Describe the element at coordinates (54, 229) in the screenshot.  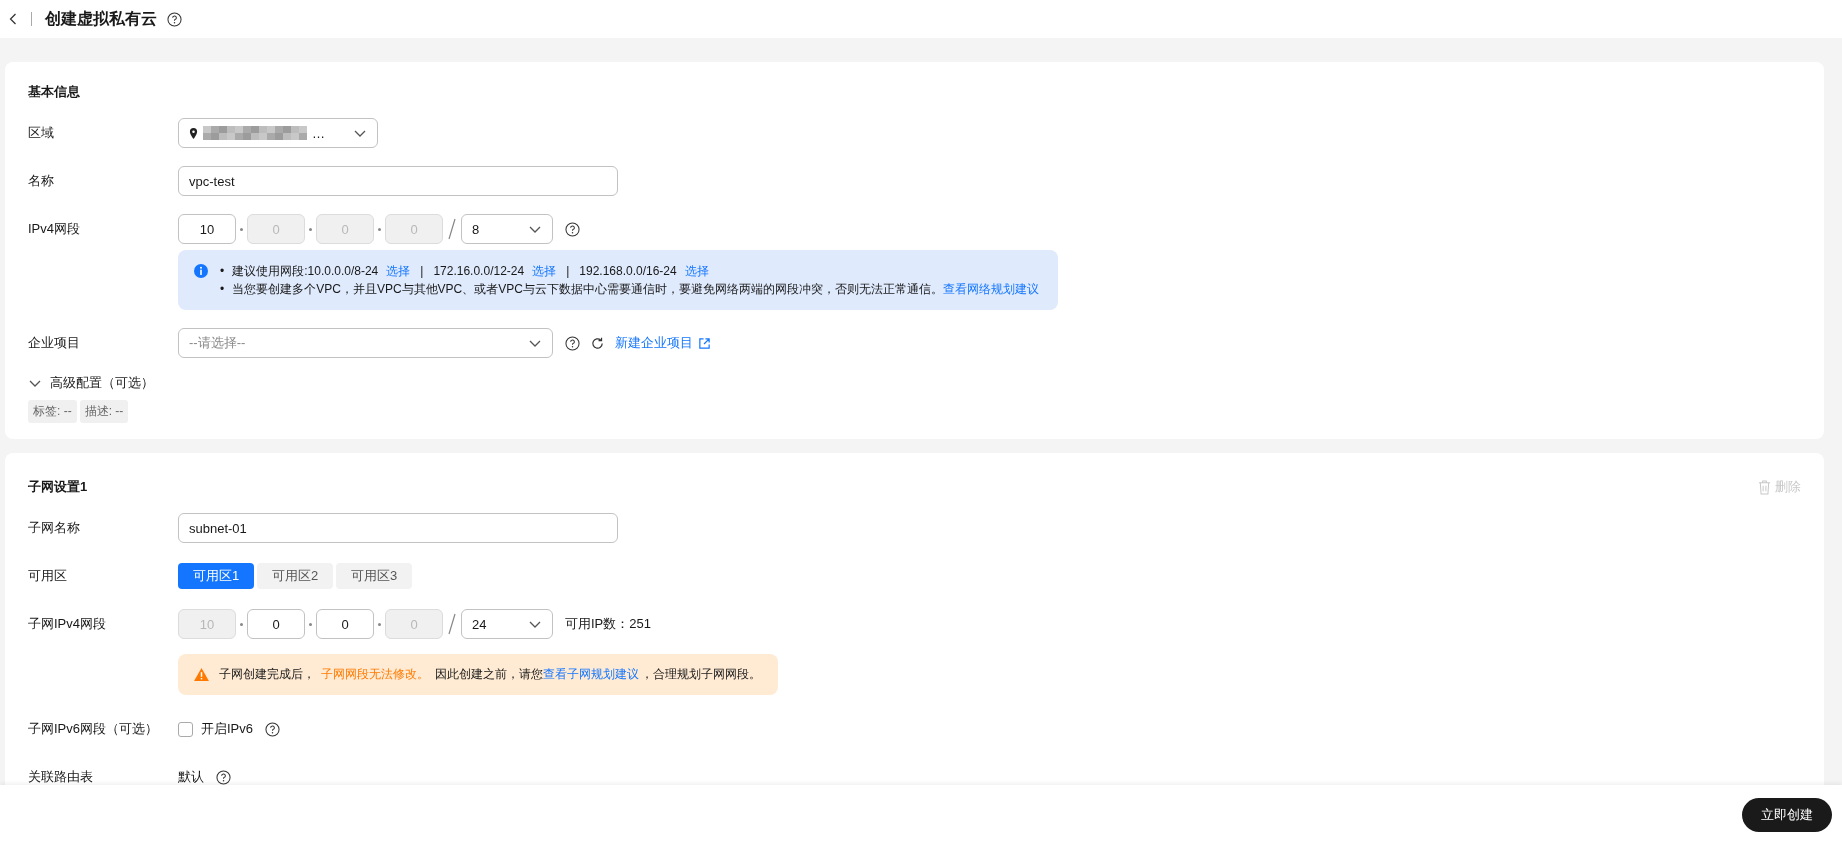
I see `field-label: IPv4网段` at that location.